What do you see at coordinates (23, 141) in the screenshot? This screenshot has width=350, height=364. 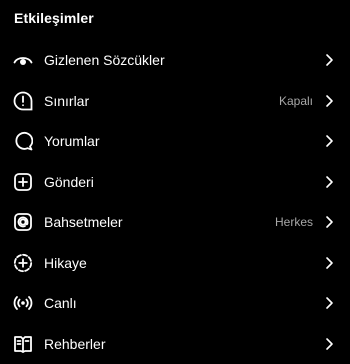 I see `comment-icon` at bounding box center [23, 141].